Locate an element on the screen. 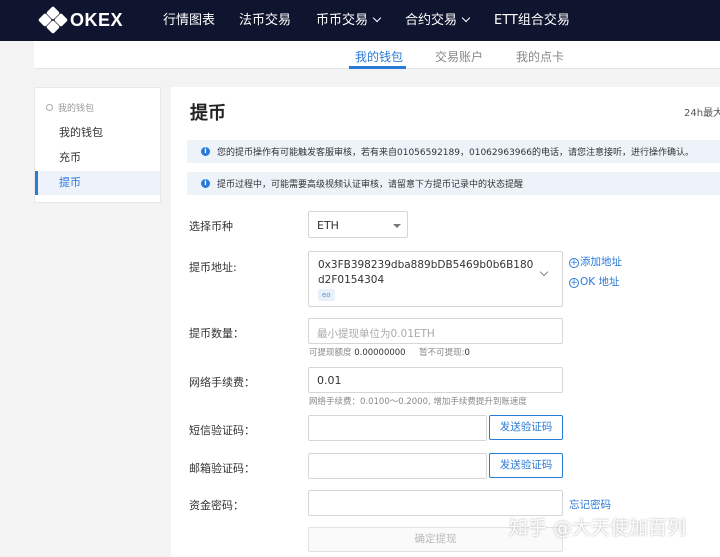  nav-item-ett-trading: ETT组合交易 is located at coordinates (532, 20).